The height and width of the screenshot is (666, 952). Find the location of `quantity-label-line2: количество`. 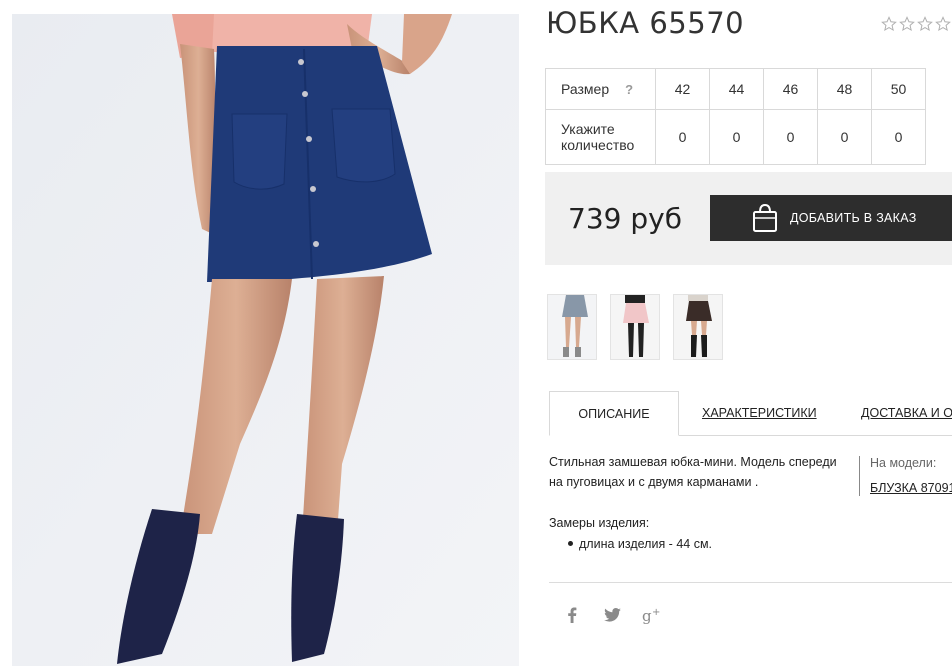

quantity-label-line2: количество is located at coordinates (598, 145).